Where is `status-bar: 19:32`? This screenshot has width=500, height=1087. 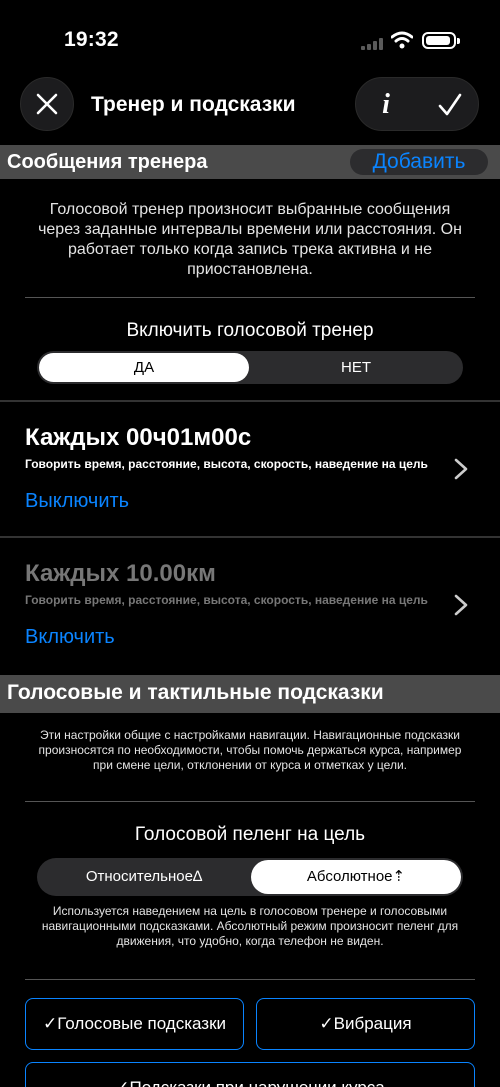 status-bar: 19:32 is located at coordinates (250, 40).